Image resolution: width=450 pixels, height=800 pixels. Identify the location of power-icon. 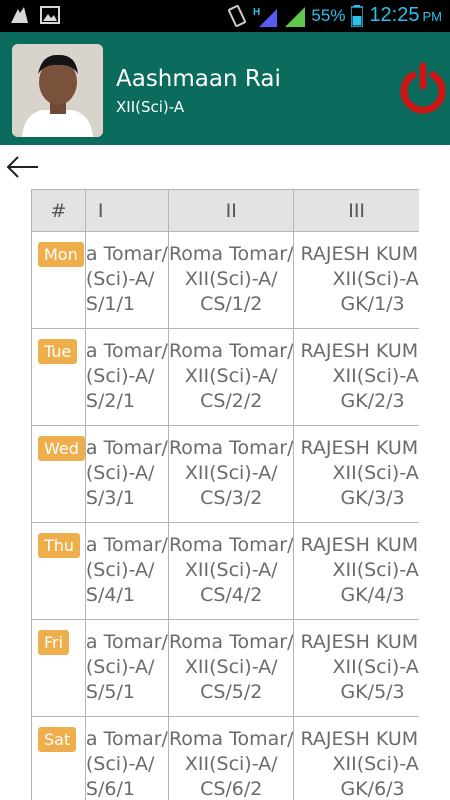
(423, 88).